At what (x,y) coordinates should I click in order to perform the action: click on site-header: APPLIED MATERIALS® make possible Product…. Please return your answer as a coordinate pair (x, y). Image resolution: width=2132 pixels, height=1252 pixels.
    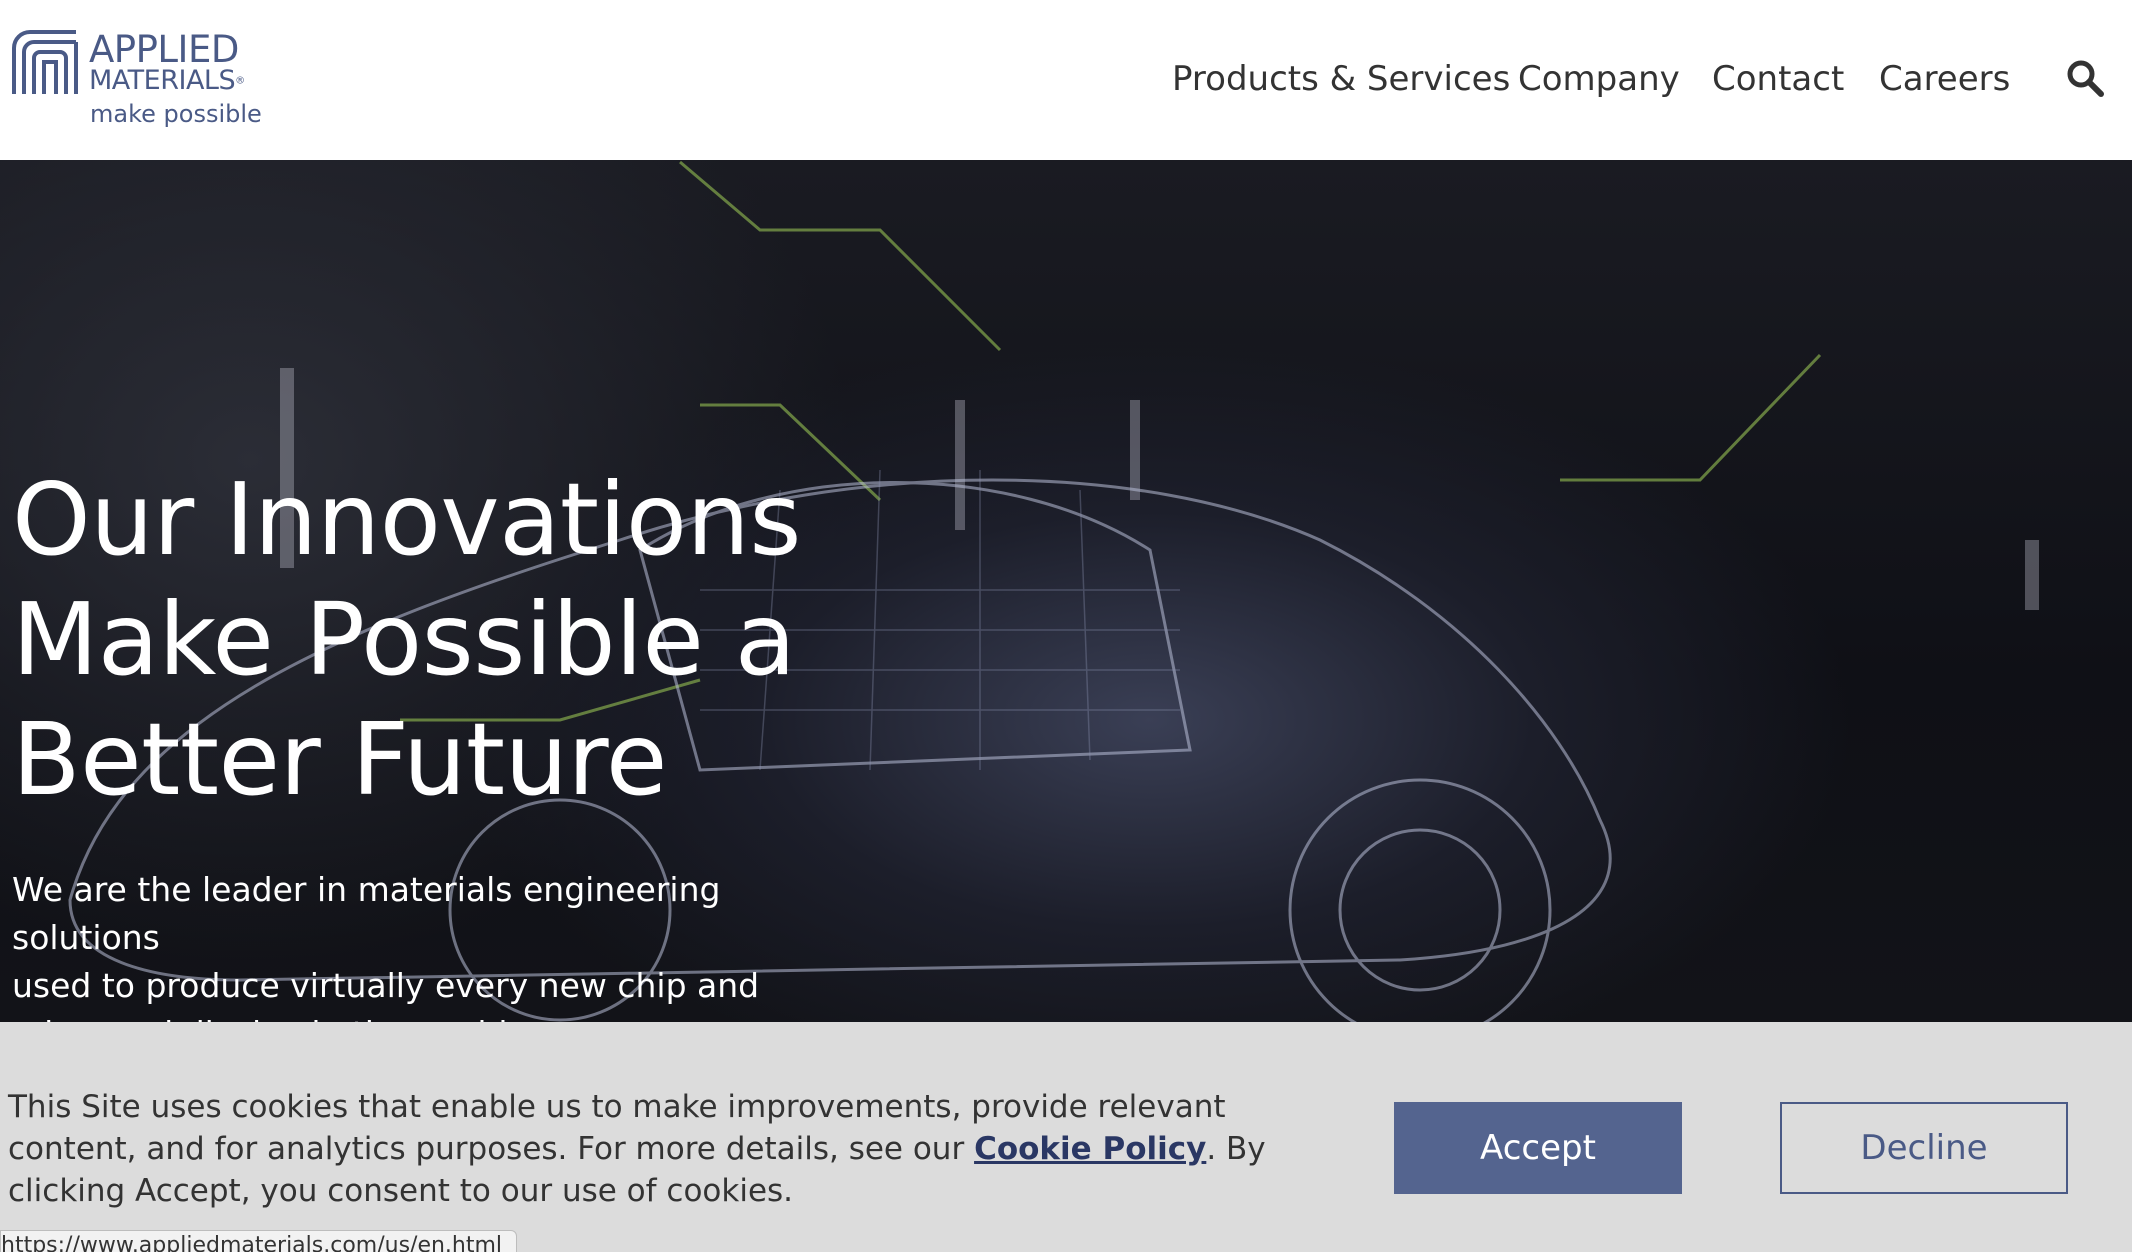
    Looking at the image, I should click on (1066, 80).